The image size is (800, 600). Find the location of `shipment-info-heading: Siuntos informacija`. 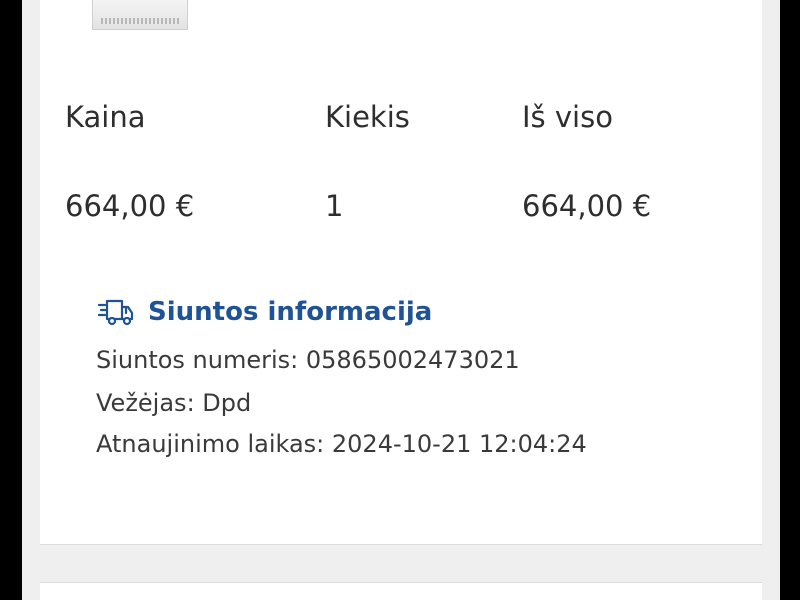

shipment-info-heading: Siuntos informacija is located at coordinates (265, 312).